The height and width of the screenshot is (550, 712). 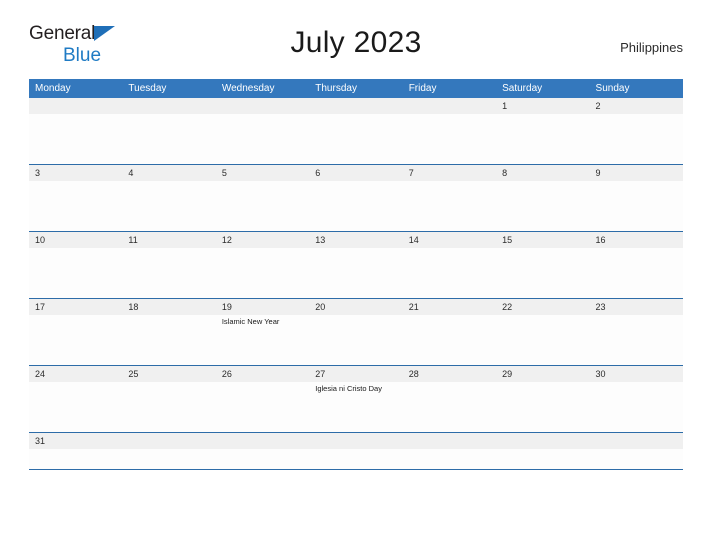 I want to click on calendar-day-cell-4: 4, so click(x=169, y=198).